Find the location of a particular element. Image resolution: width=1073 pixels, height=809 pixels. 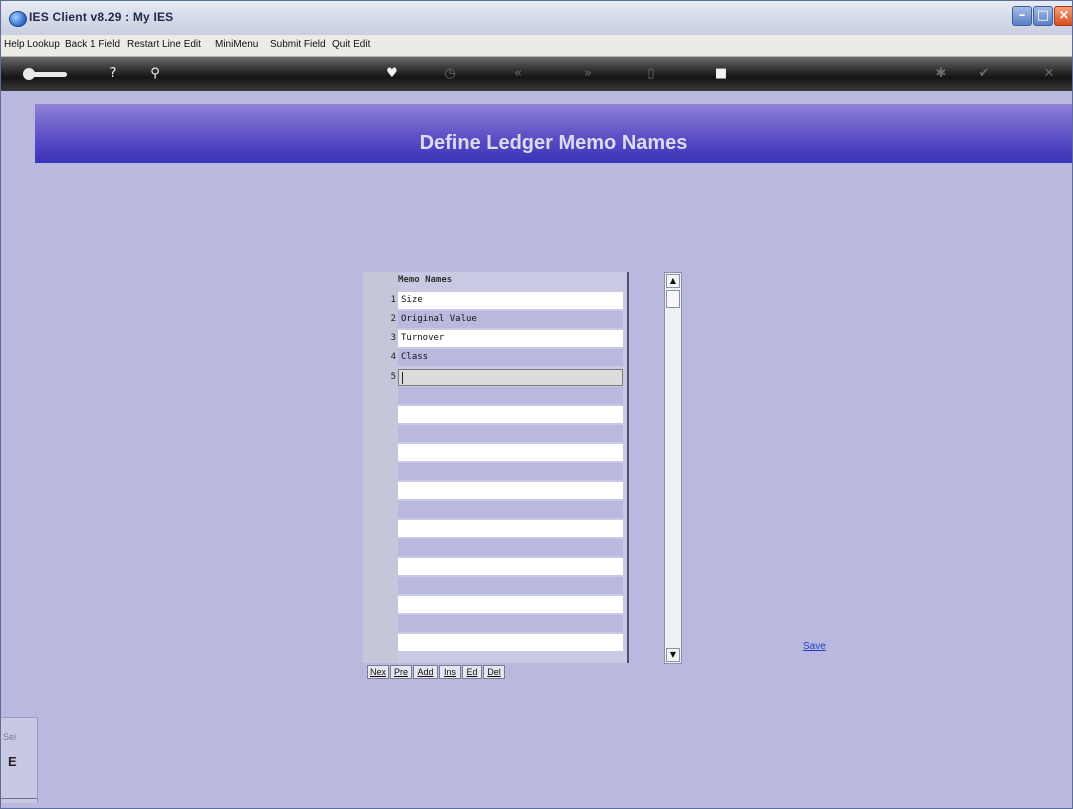

next-button: Nex is located at coordinates (378, 672).